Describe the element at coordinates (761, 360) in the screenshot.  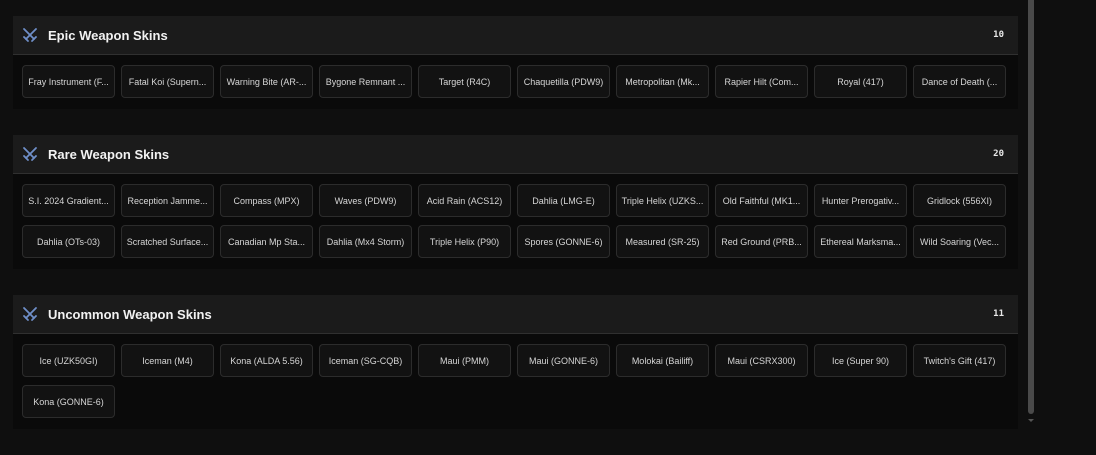
I see `skin-card: Maui (CSRX300)` at that location.